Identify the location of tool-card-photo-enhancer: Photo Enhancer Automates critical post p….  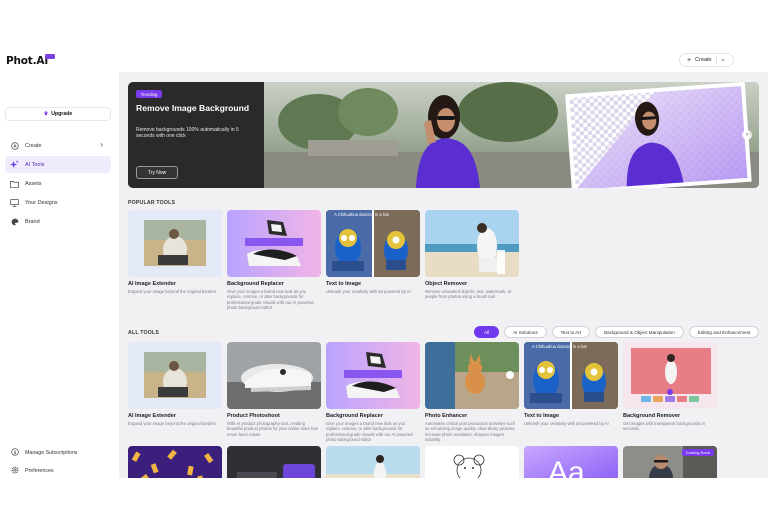
(472, 392).